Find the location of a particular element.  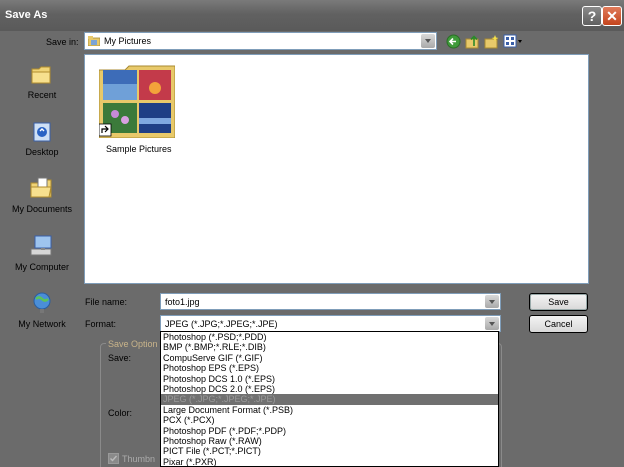

format-option: Photoshop DCS 2.0 (*.EPS) is located at coordinates (329, 389).